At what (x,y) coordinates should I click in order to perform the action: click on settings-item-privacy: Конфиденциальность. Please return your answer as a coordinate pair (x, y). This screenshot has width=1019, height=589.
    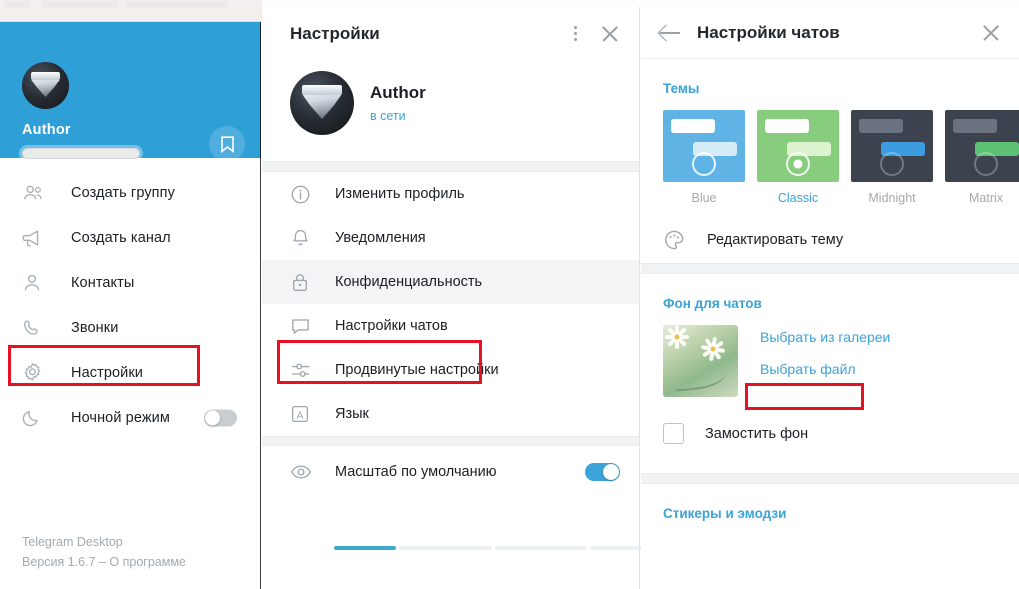
    Looking at the image, I should click on (451, 282).